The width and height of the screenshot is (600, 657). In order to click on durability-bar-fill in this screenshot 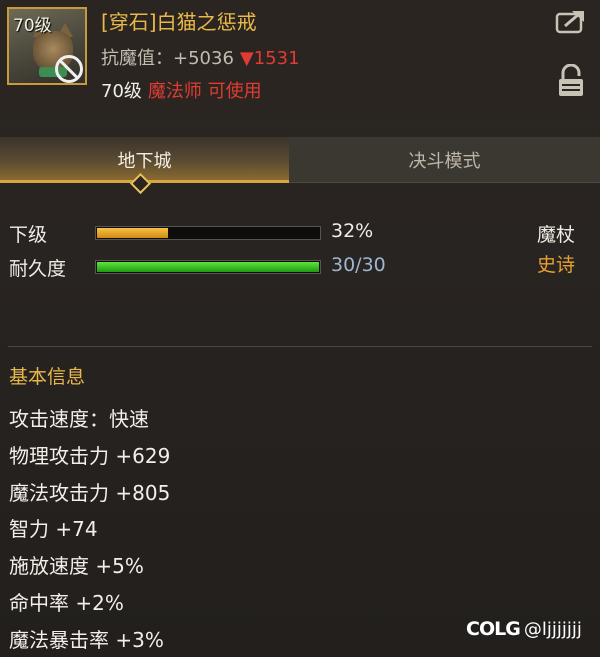, I will do `click(208, 267)`.